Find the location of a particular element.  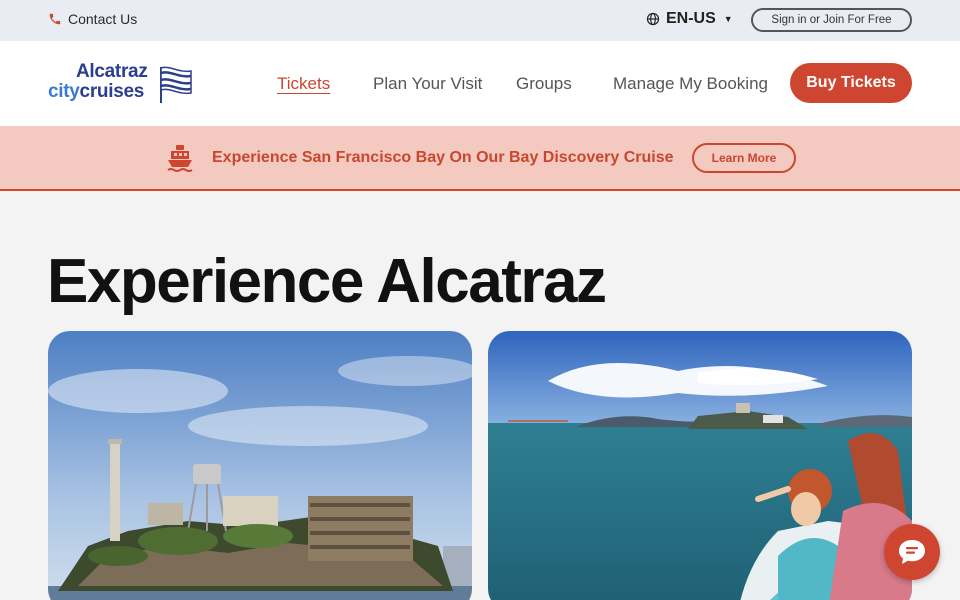

logo-text-alcatraz: Alcatraz is located at coordinates (112, 71).